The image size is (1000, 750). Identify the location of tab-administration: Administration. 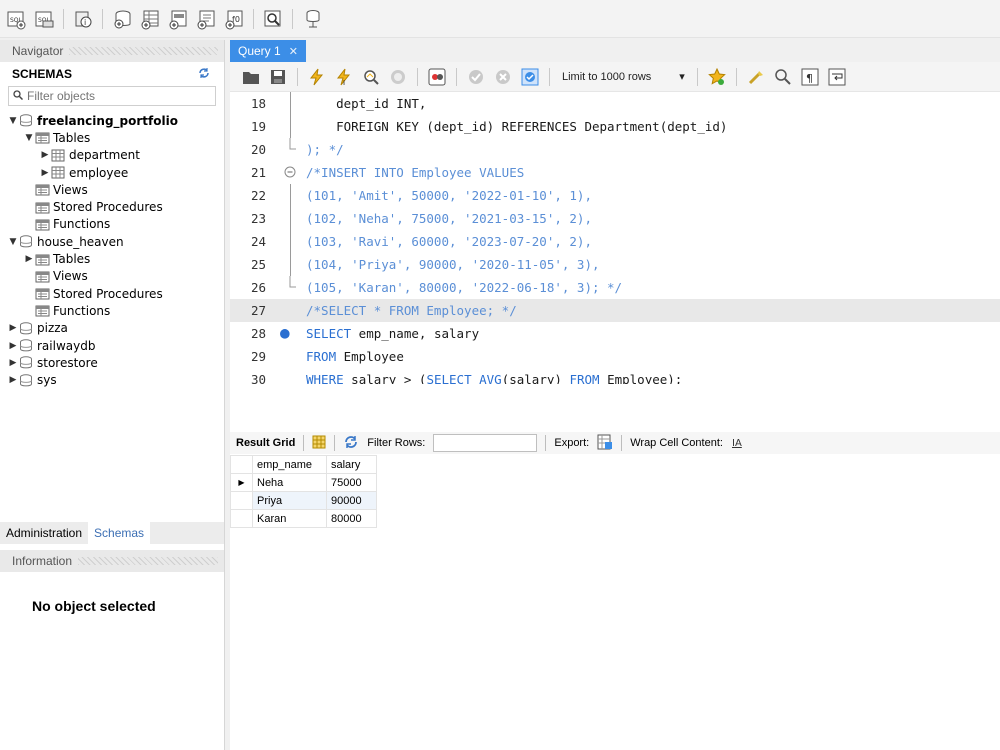
(44, 533).